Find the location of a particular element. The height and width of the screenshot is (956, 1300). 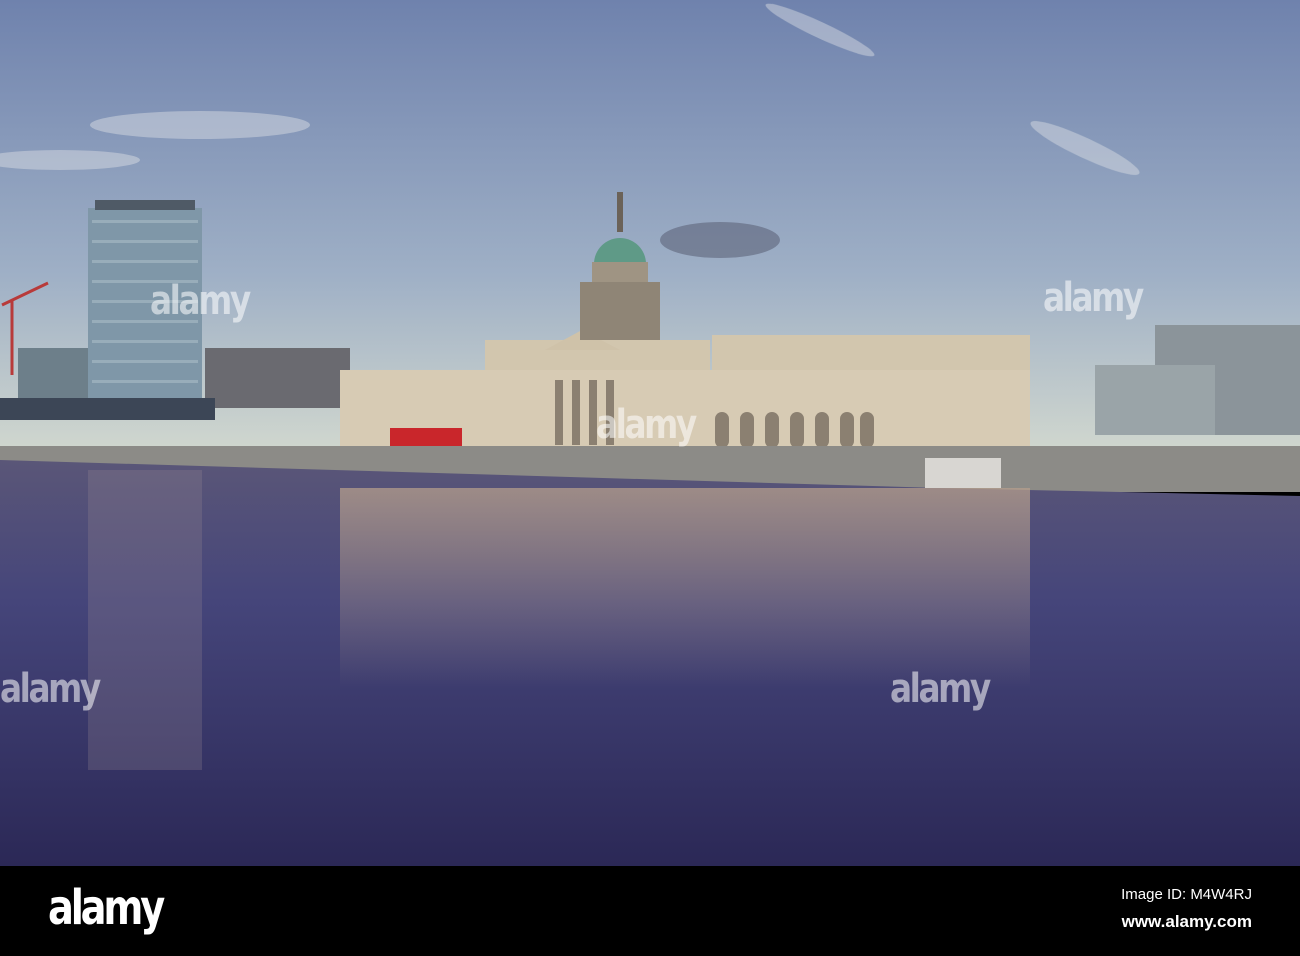

smoke is located at coordinates (720, 240).